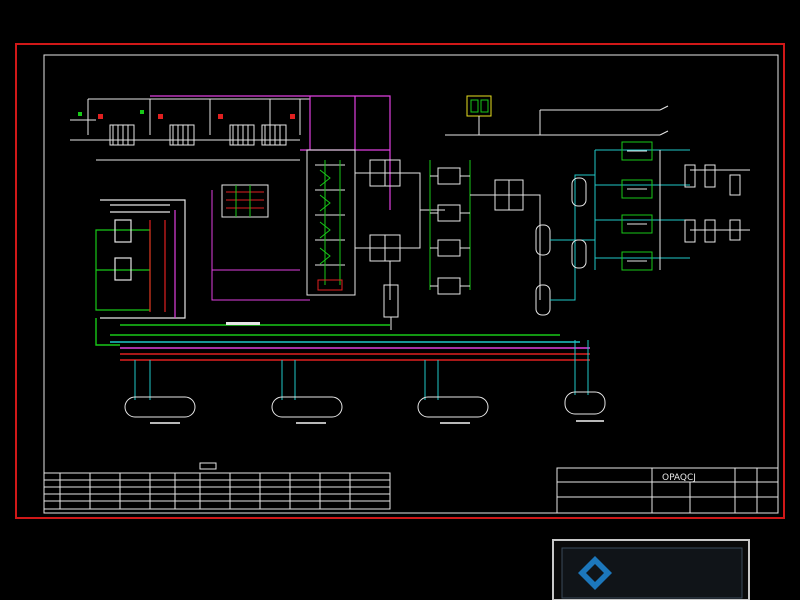 Image resolution: width=800 pixels, height=600 pixels. What do you see at coordinates (243, 323) in the screenshot?
I see `manifold-labels` at bounding box center [243, 323].